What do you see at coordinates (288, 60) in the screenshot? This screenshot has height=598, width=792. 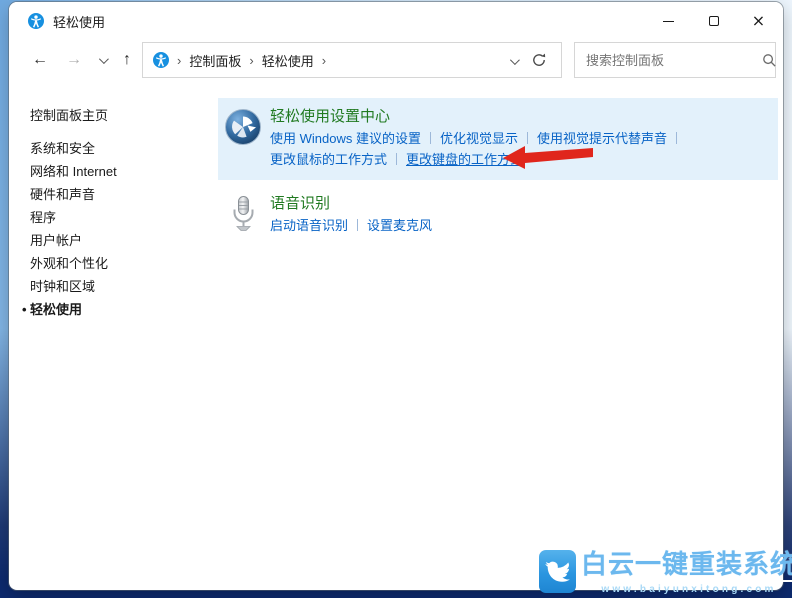 I see `breadcrumb-ease-of-access: 轻松使用` at bounding box center [288, 60].